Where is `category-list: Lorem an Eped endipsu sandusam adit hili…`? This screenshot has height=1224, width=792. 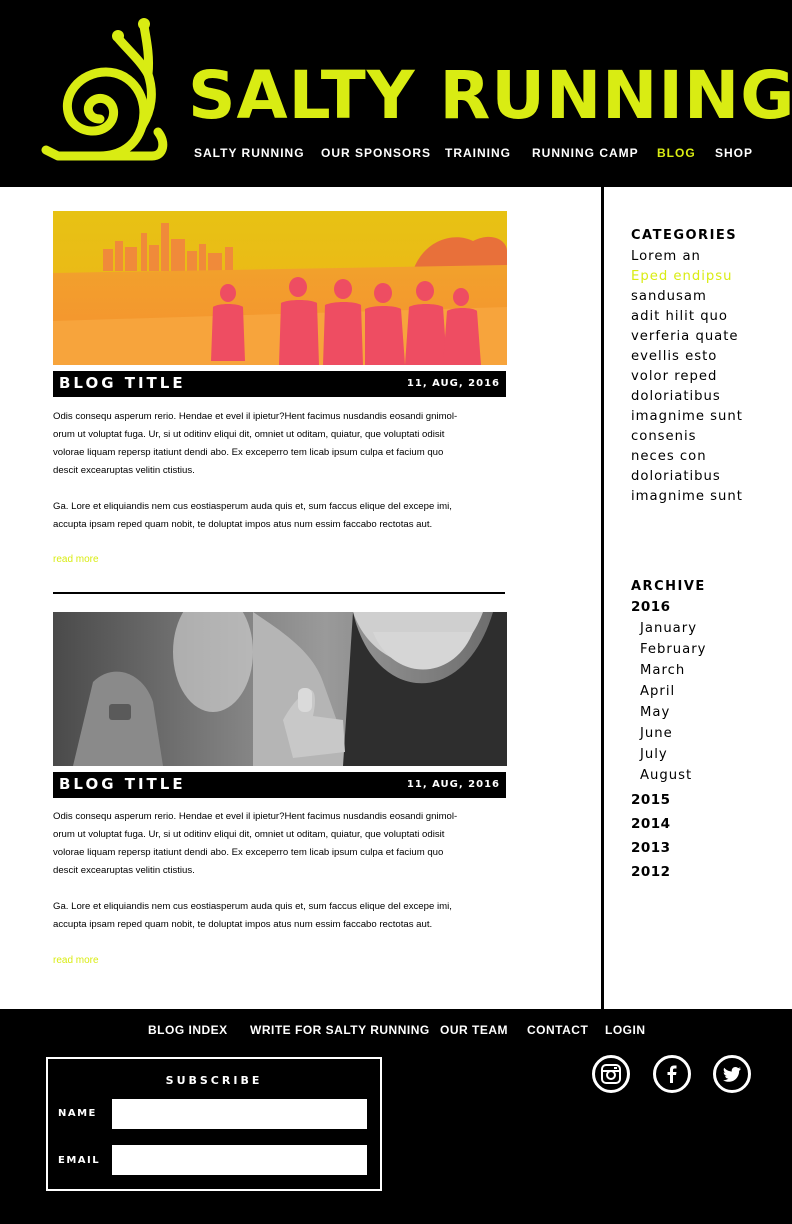 category-list: Lorem an Eped endipsu sandusam adit hili… is located at coordinates (711, 377).